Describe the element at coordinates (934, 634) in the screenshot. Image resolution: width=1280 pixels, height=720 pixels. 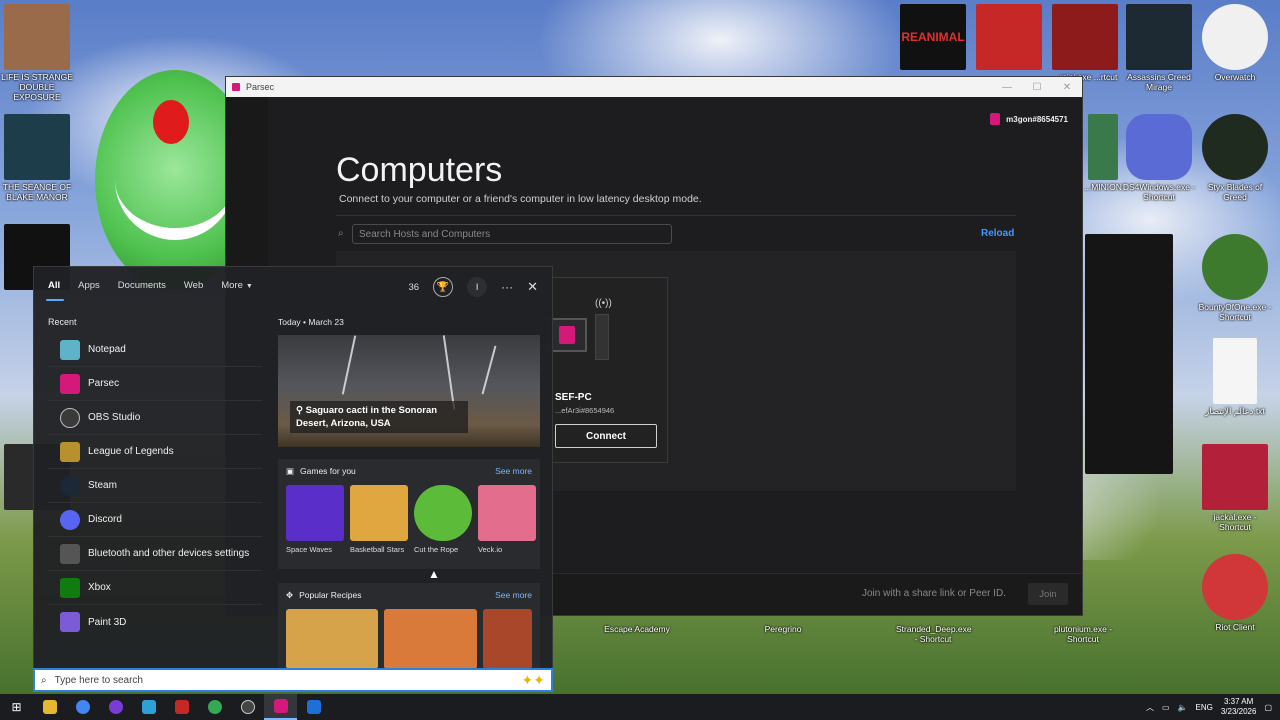
I see `desktop-icon-stranded-deep: Stranded_Deep.exe - Shortcut` at that location.